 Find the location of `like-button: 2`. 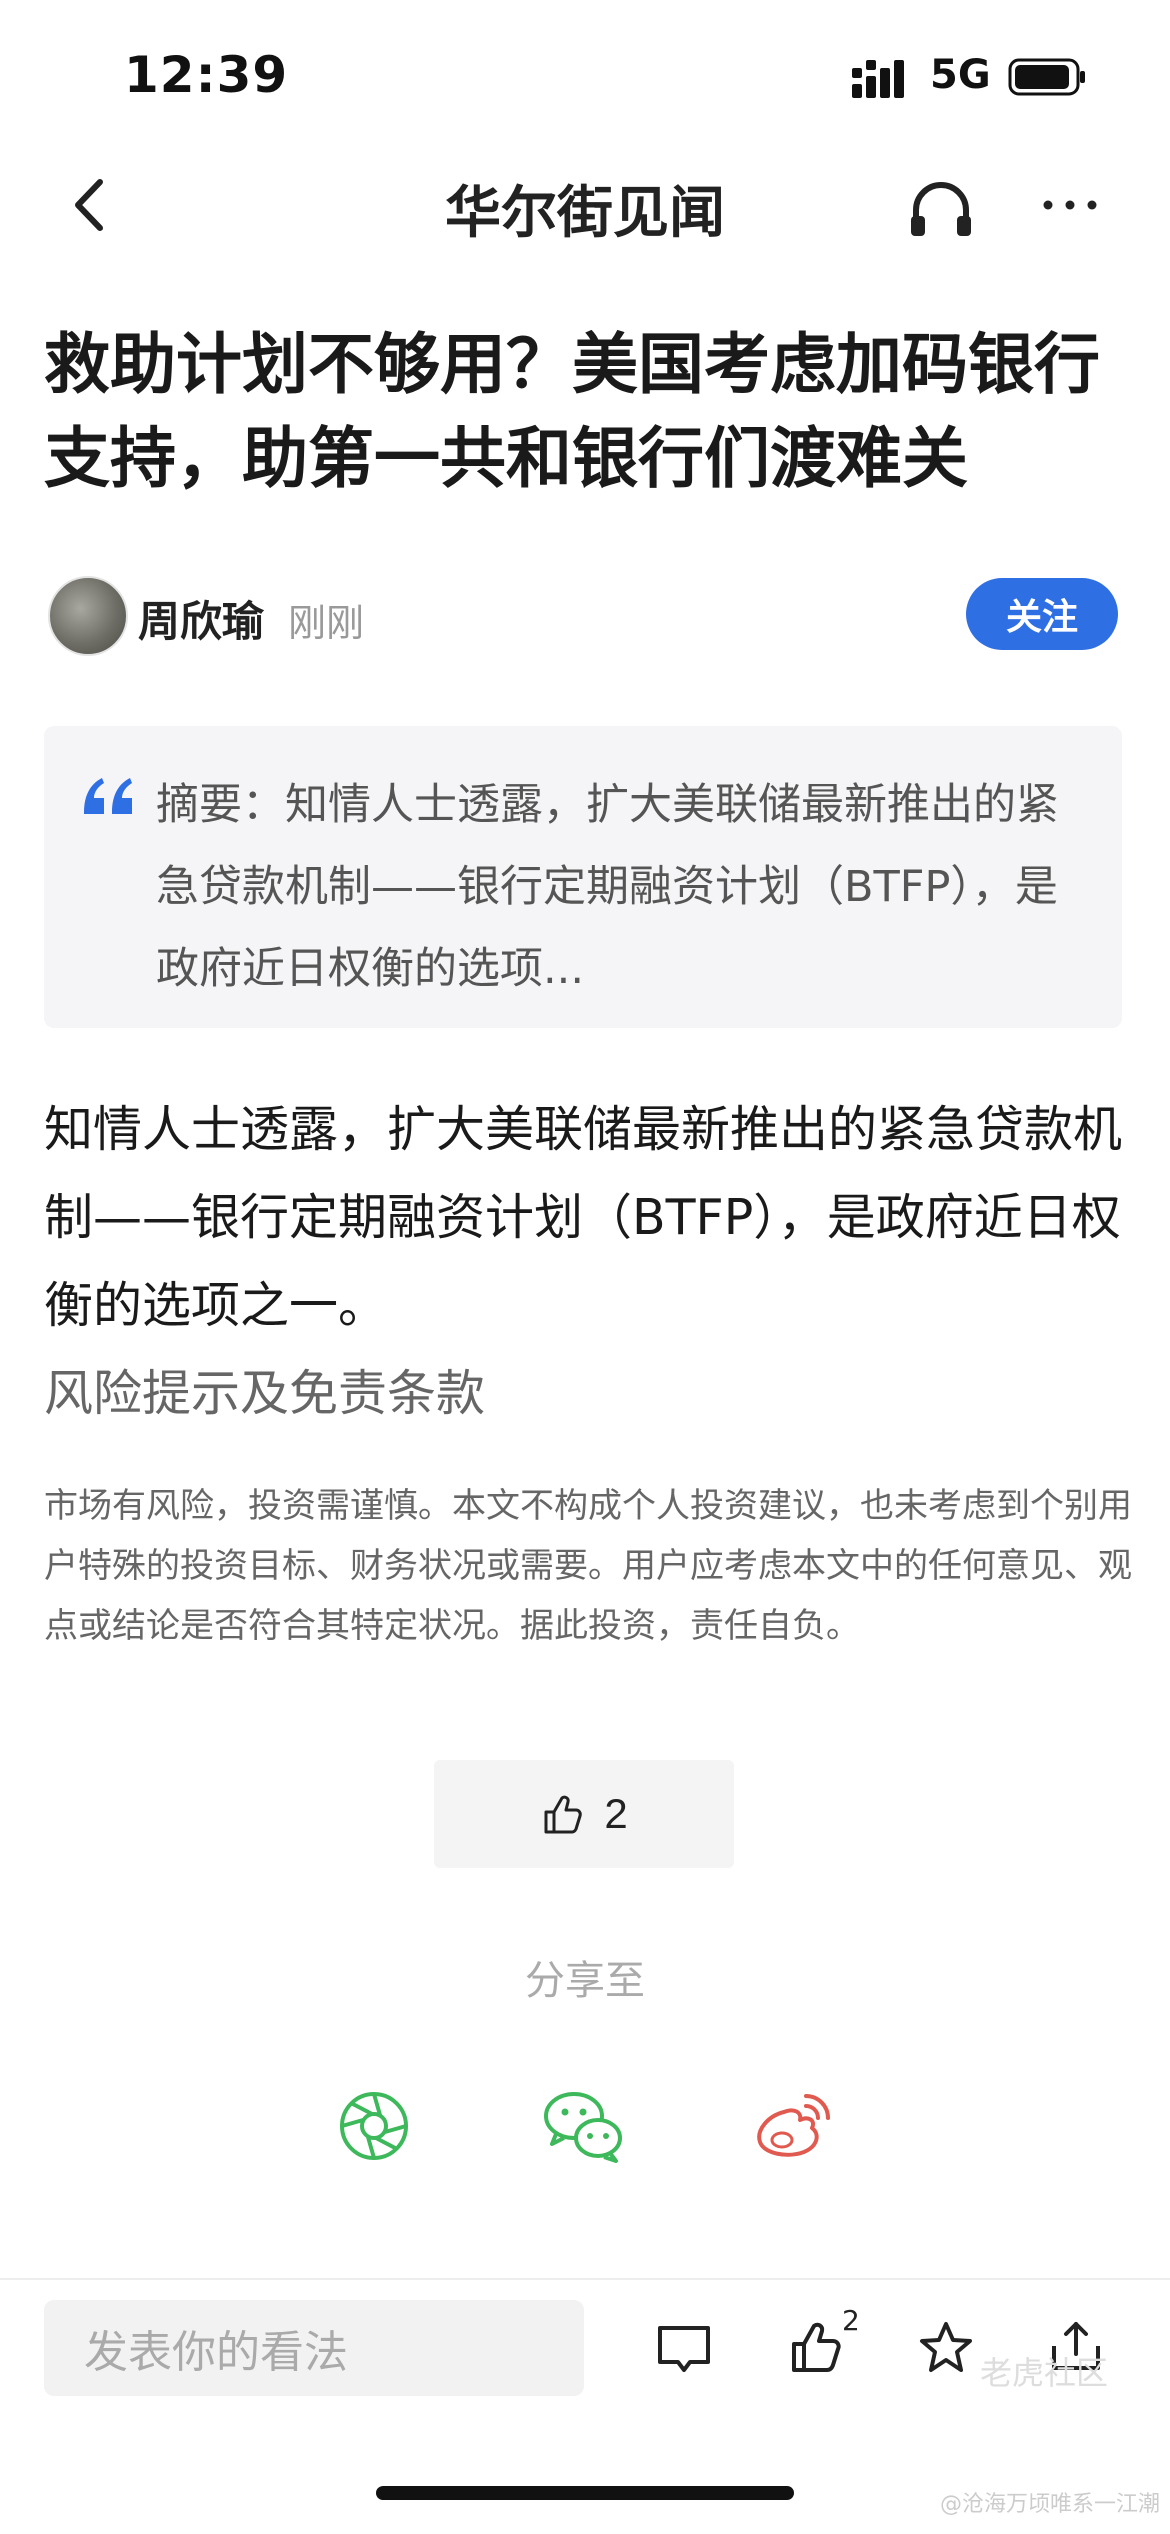

like-button: 2 is located at coordinates (584, 1814).